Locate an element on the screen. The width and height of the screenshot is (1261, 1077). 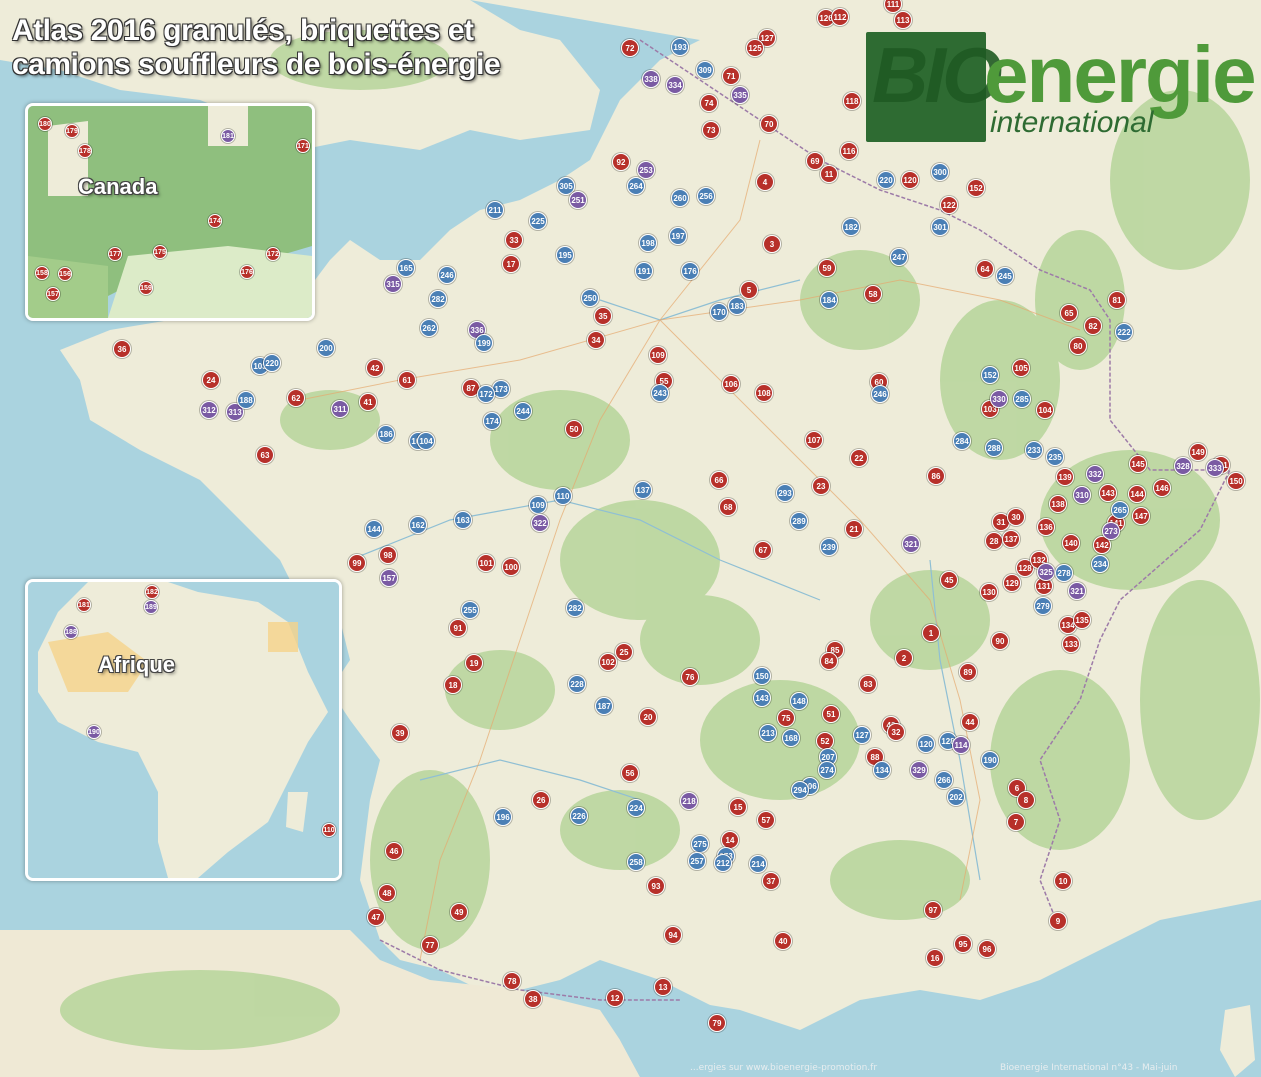
france-marker-granule: 68 is located at coordinates (728, 507).